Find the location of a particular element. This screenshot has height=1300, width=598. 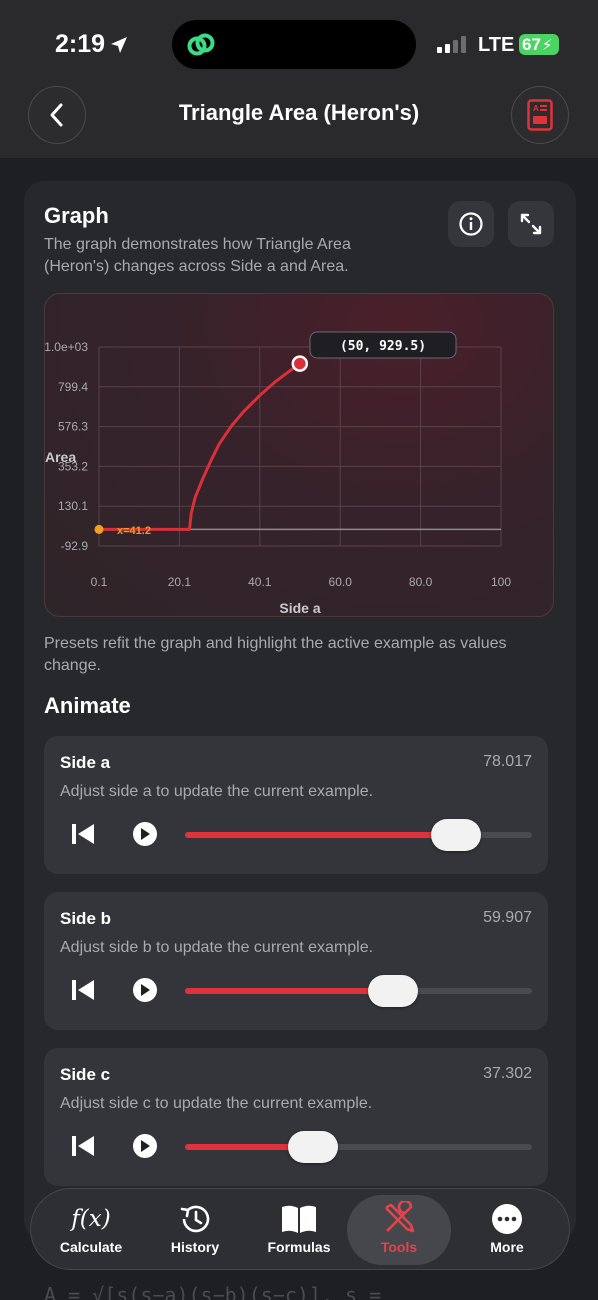

slider-label: Side b is located at coordinates (86, 918).